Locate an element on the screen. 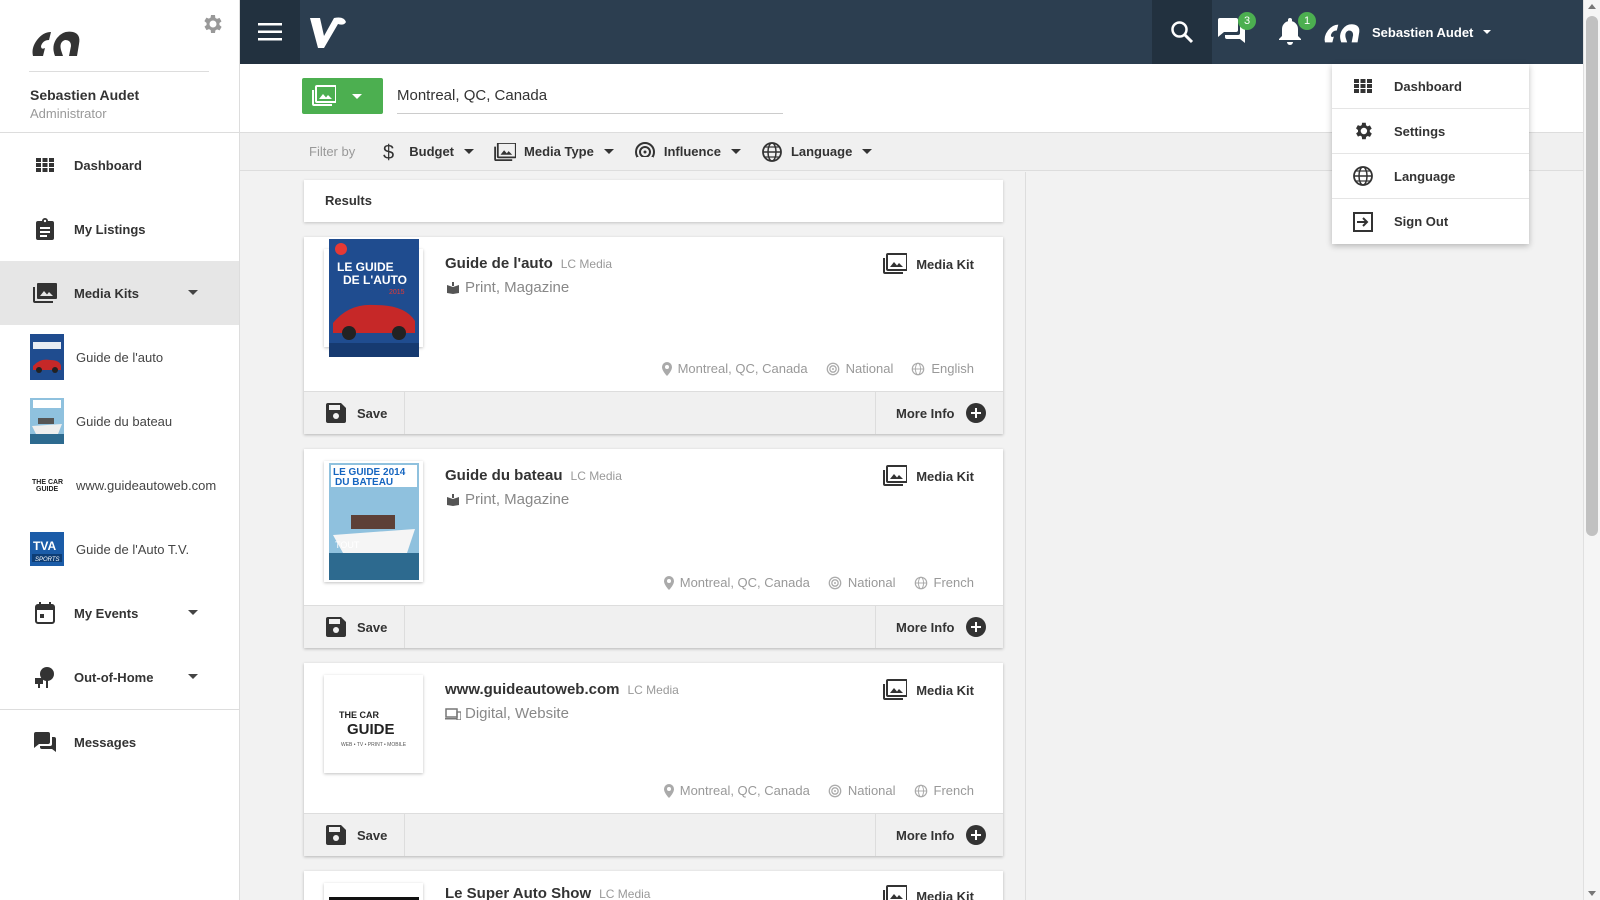 The height and width of the screenshot is (900, 1600). sidebar-subitem-guide-bateau: Guide du bateau is located at coordinates (119, 421).